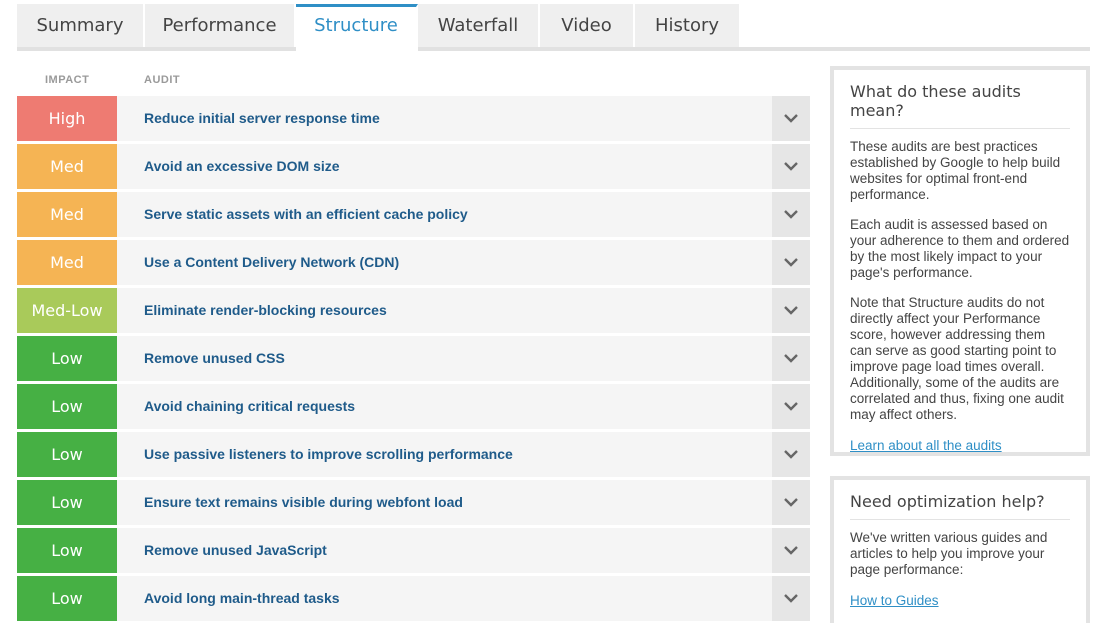 This screenshot has width=1105, height=623. I want to click on audit-row: Low Avoid long main-thread tasks, so click(413, 598).